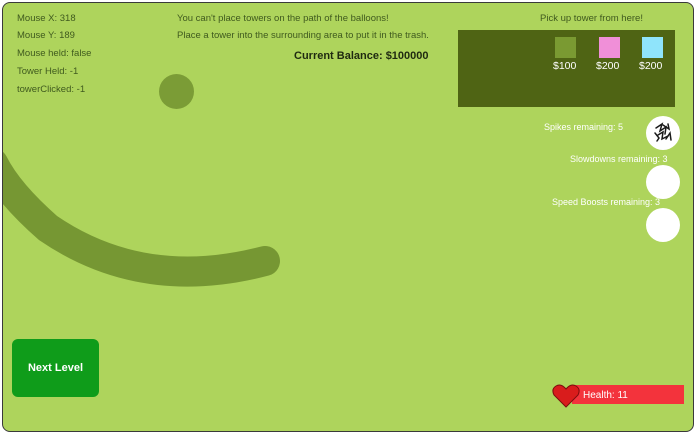 This screenshot has width=698, height=436. Describe the element at coordinates (619, 159) in the screenshot. I see `slowdowns-remaining: Slowdowns remaining: 3` at that location.